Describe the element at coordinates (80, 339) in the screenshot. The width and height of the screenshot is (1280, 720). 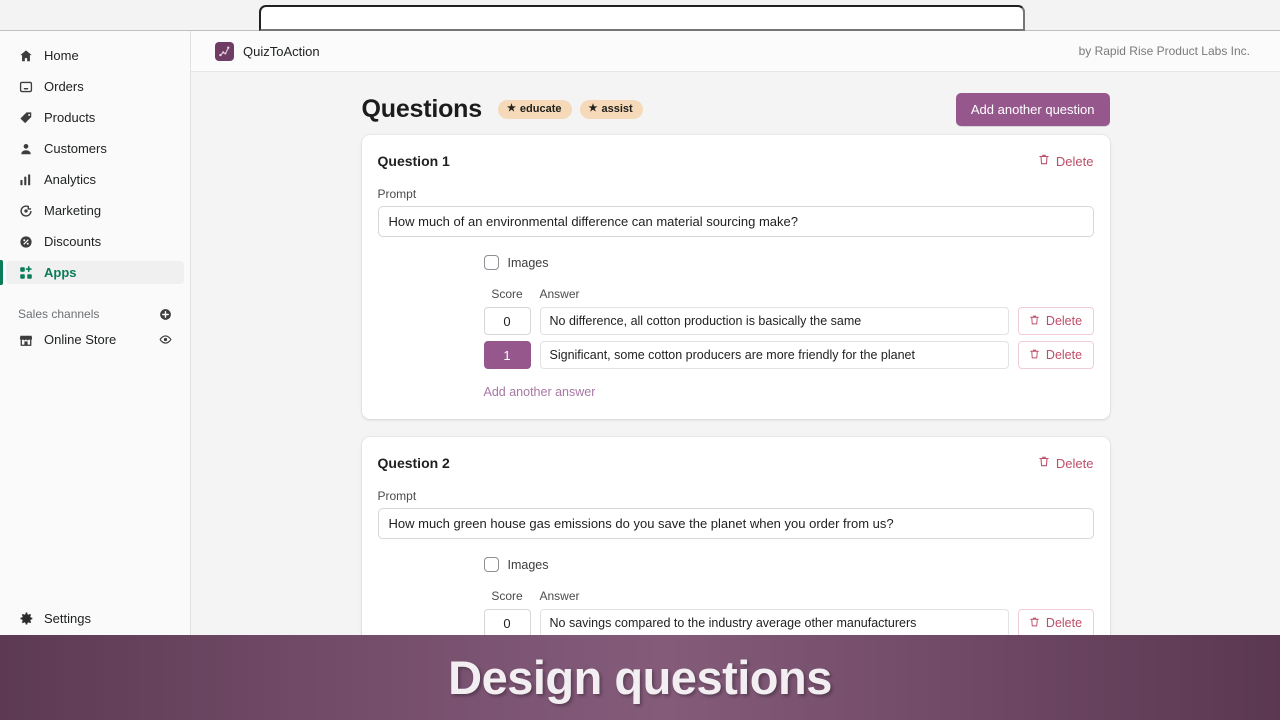
I see `sidebar-item-label: Online Store` at that location.